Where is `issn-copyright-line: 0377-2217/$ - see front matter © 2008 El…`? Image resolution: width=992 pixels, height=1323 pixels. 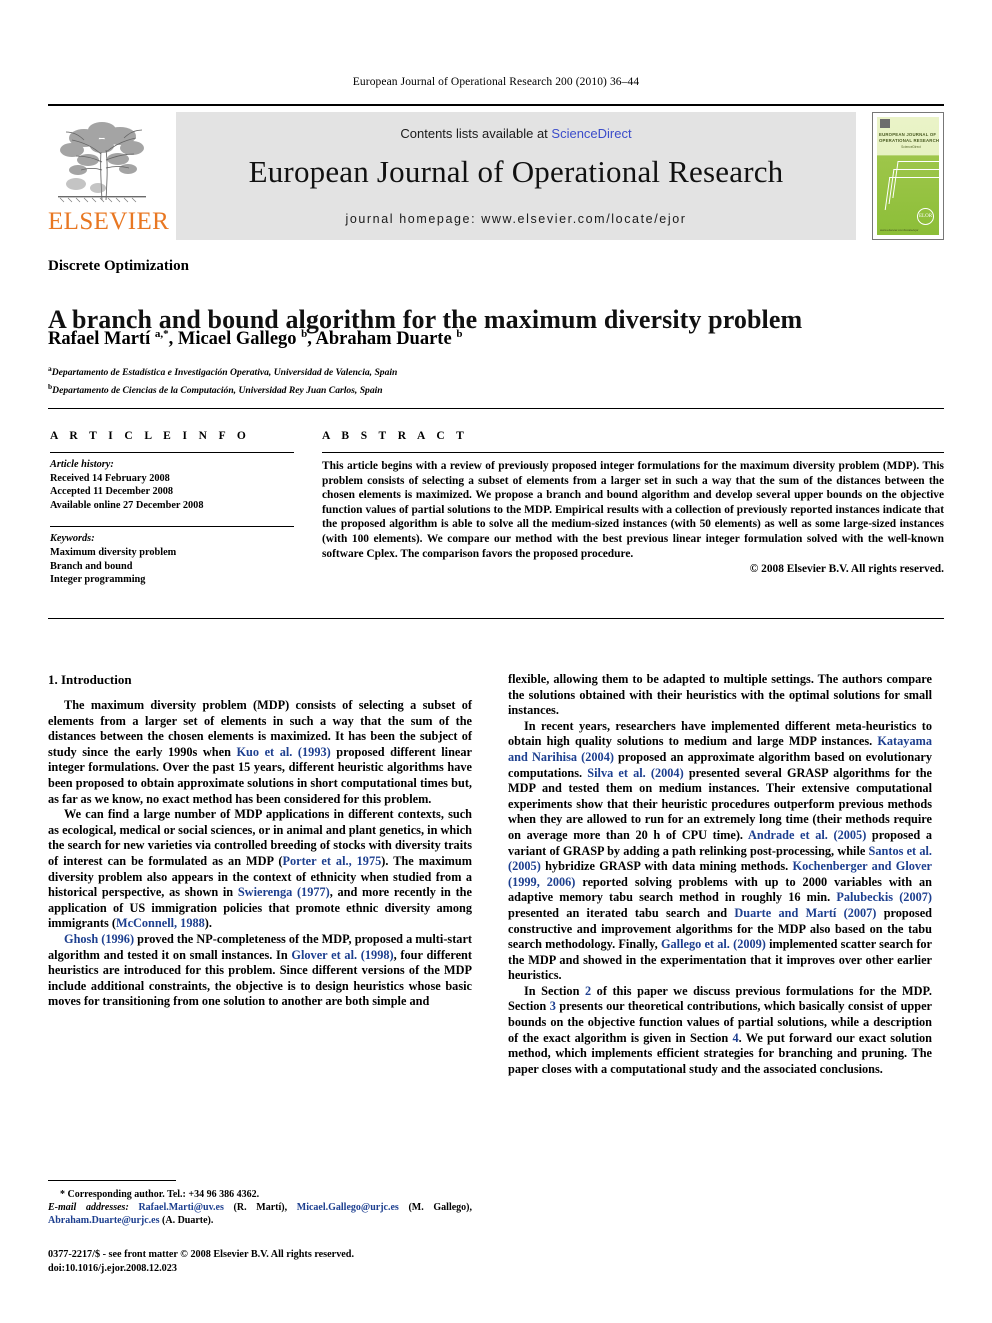
issn-copyright-line: 0377-2217/$ - see front matter © 2008 El… is located at coordinates (201, 1254).